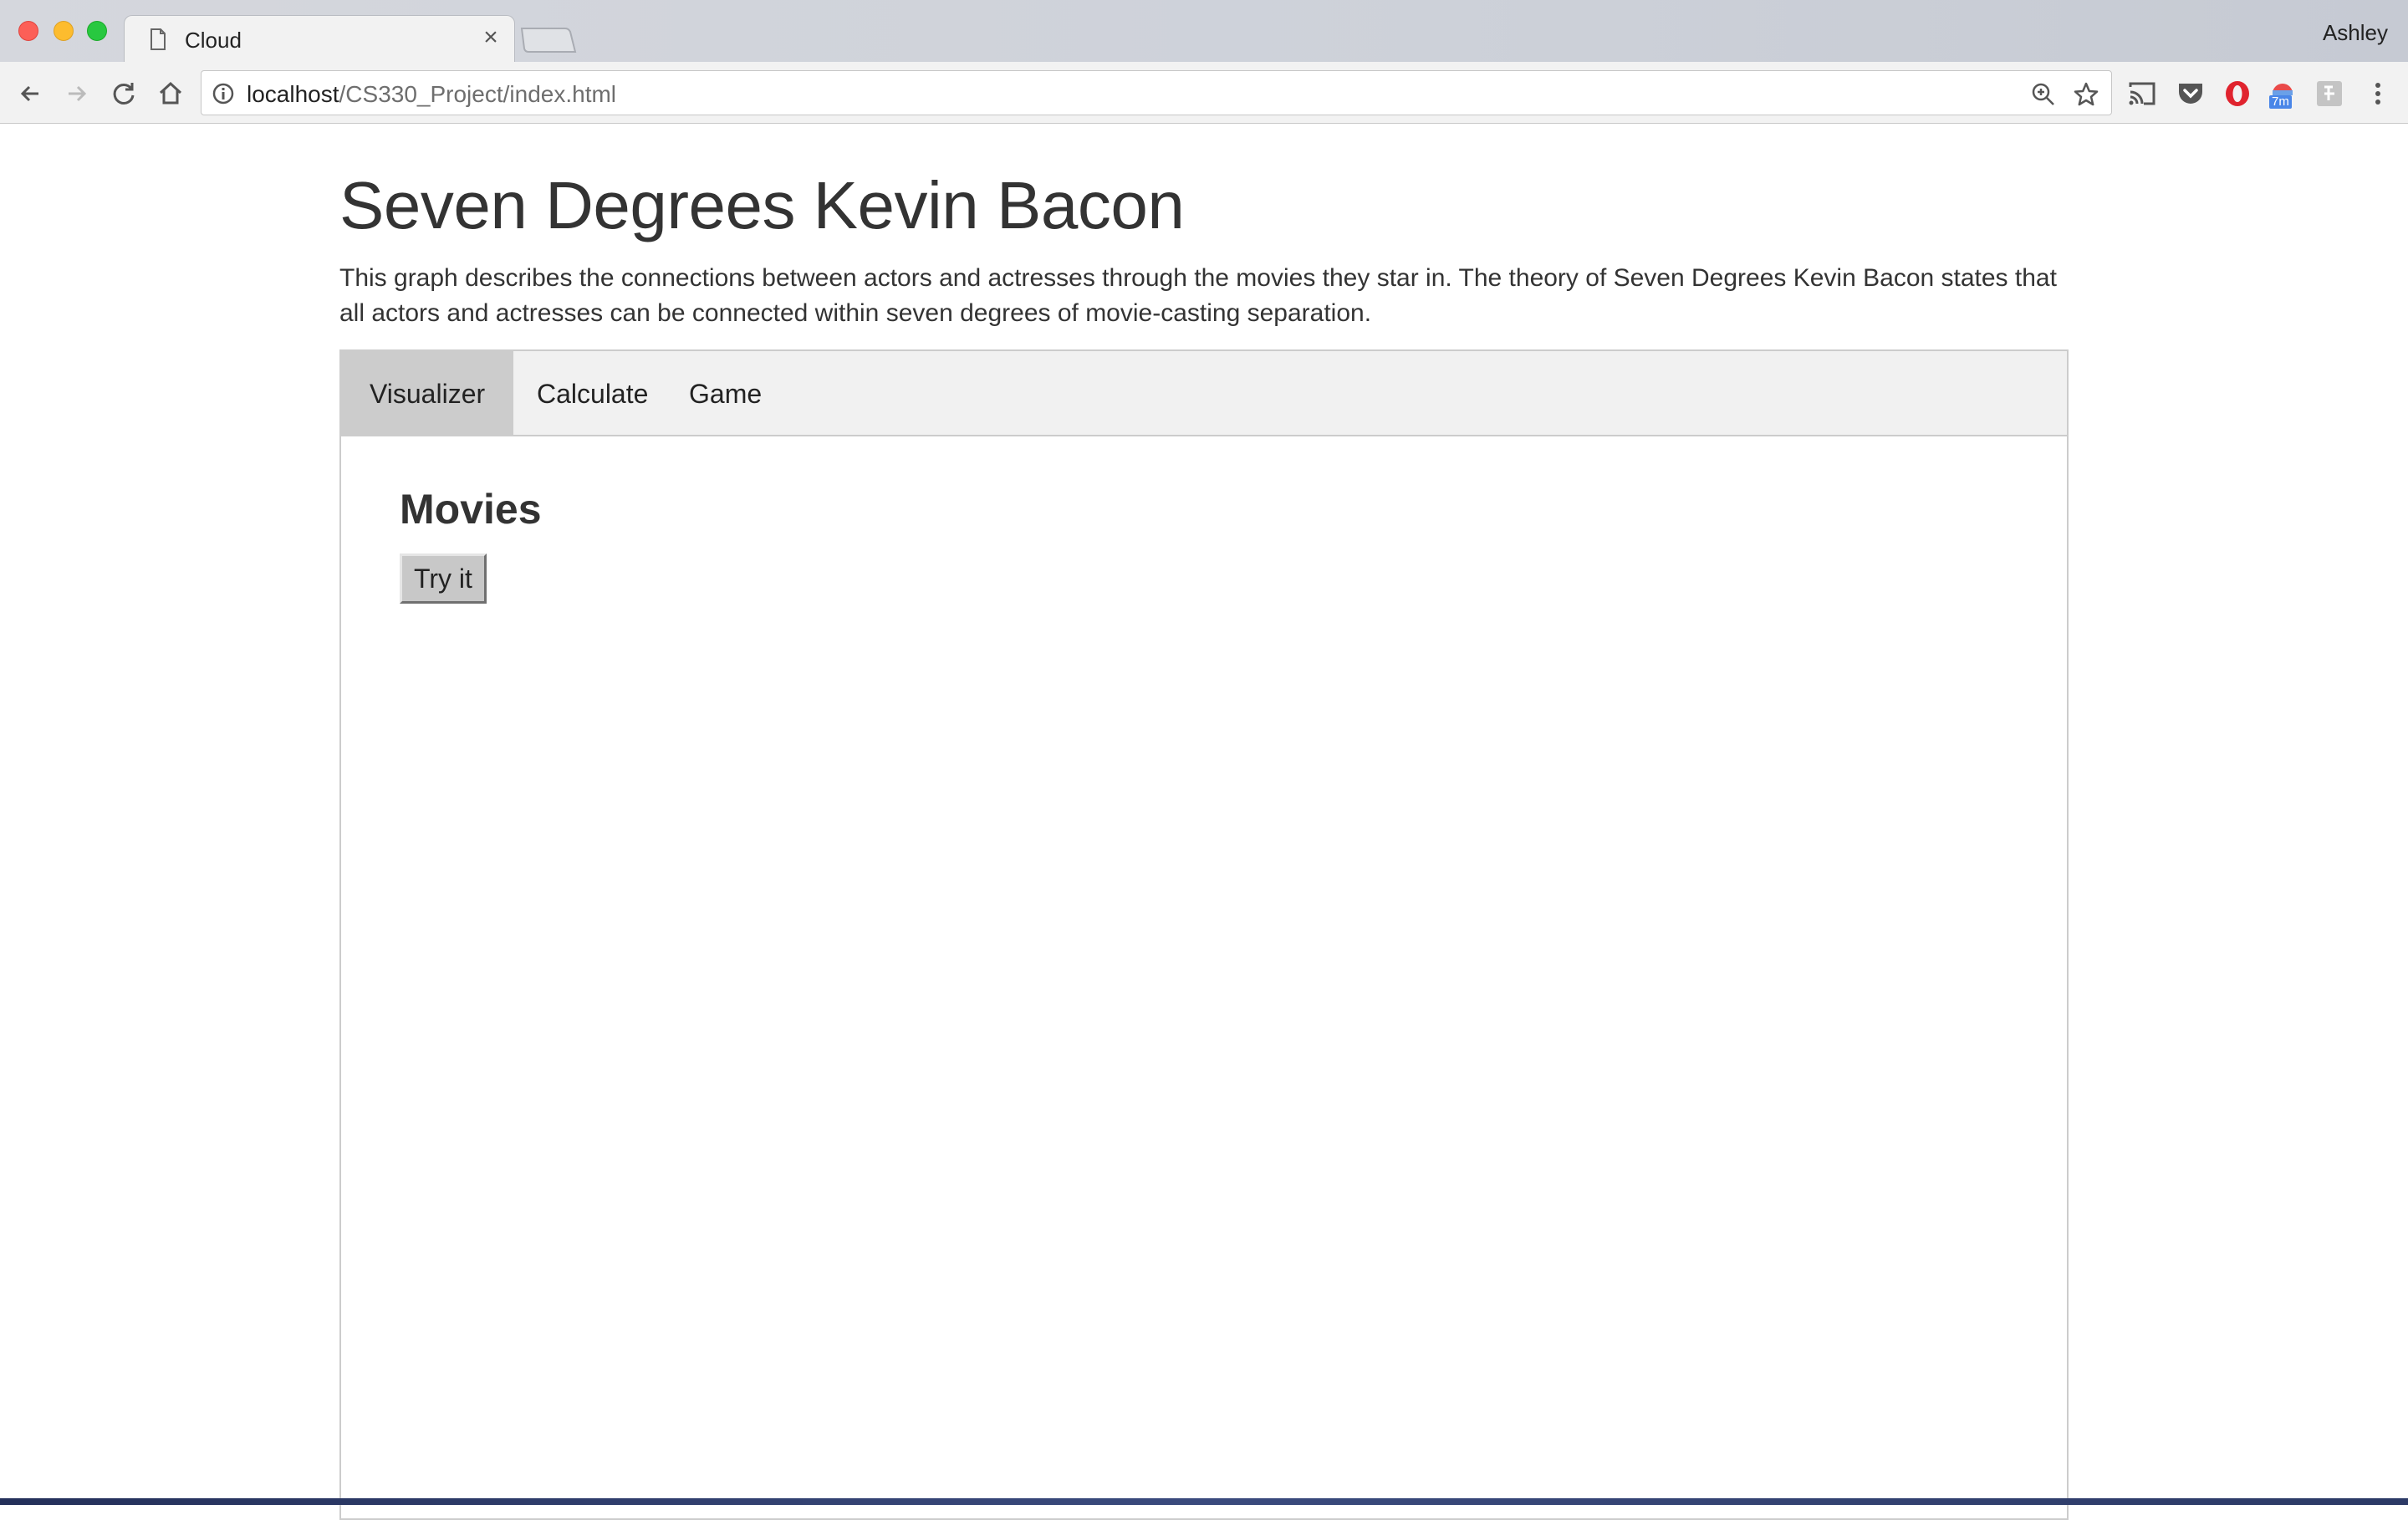 The height and width of the screenshot is (1520, 2408). What do you see at coordinates (1204, 393) in the screenshot?
I see `tab-bar: Visualizer Calculate Game` at bounding box center [1204, 393].